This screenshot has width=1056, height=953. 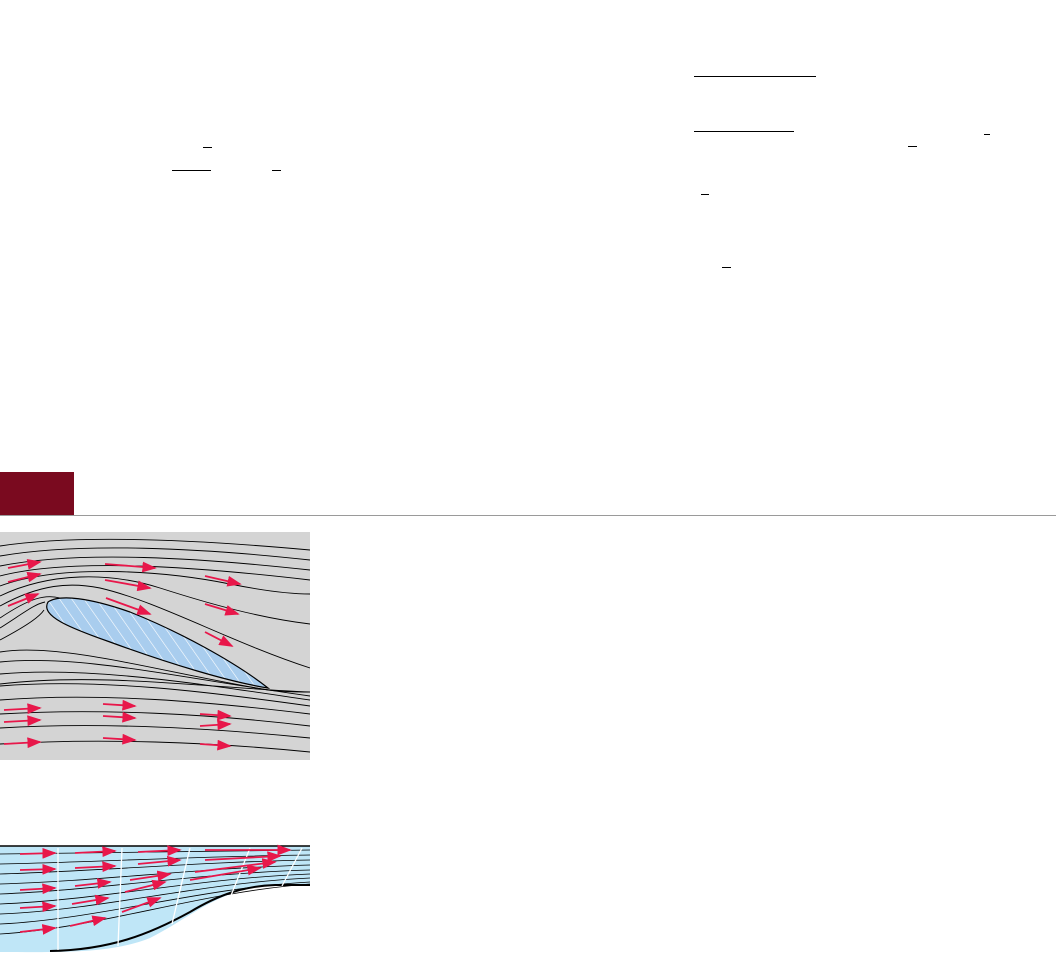 What do you see at coordinates (155, 898) in the screenshot?
I see `converging-channel-streamline-figure` at bounding box center [155, 898].